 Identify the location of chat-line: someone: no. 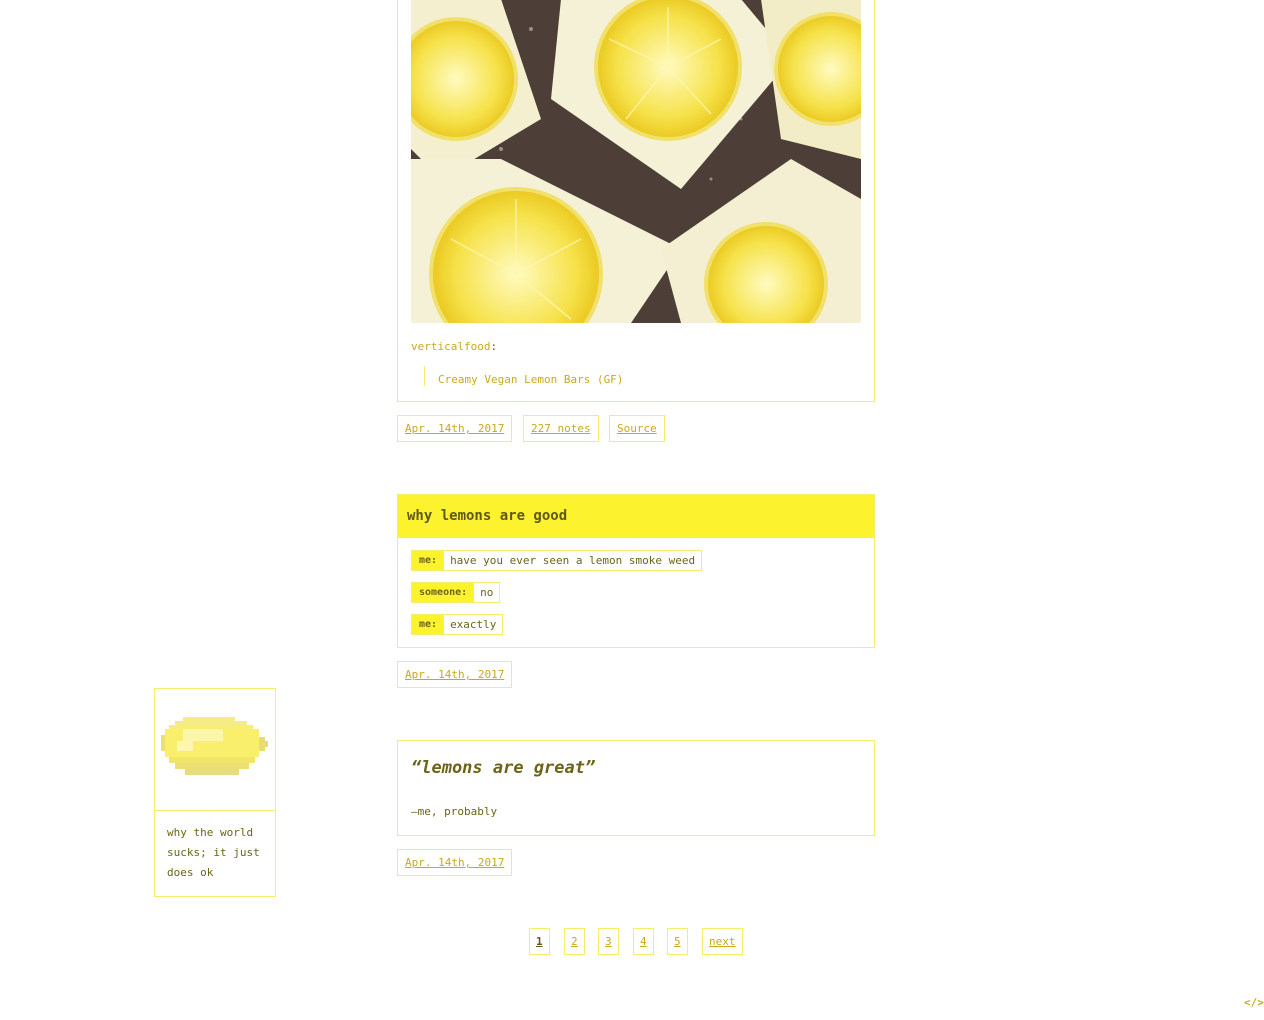
(456, 592).